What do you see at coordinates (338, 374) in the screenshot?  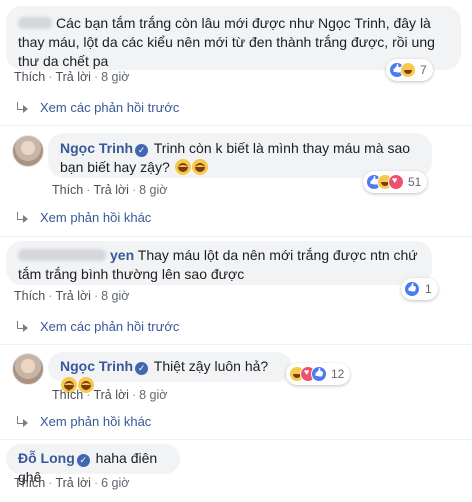 I see `reaction-count: 12` at bounding box center [338, 374].